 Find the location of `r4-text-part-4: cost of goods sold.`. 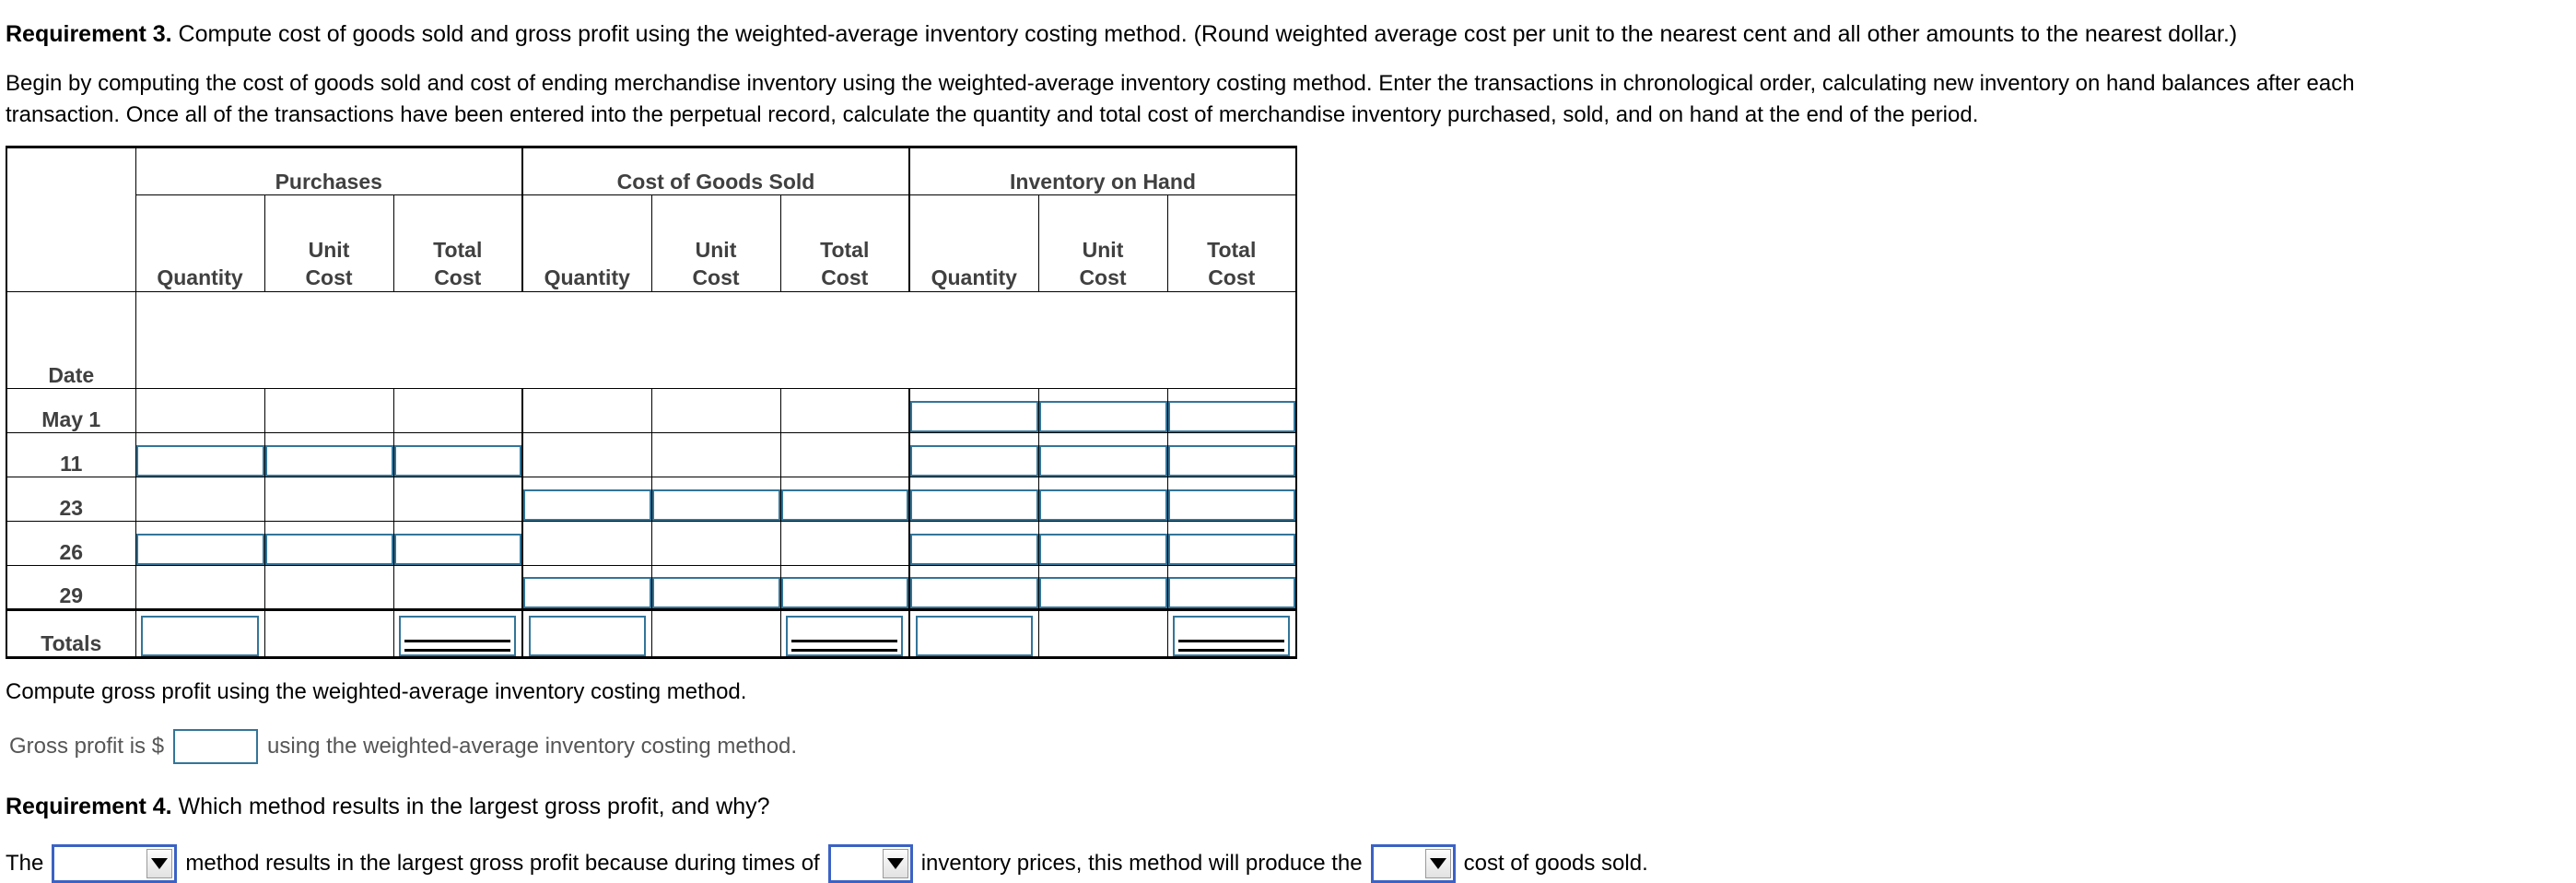

r4-text-part-4: cost of goods sold. is located at coordinates (1555, 863).